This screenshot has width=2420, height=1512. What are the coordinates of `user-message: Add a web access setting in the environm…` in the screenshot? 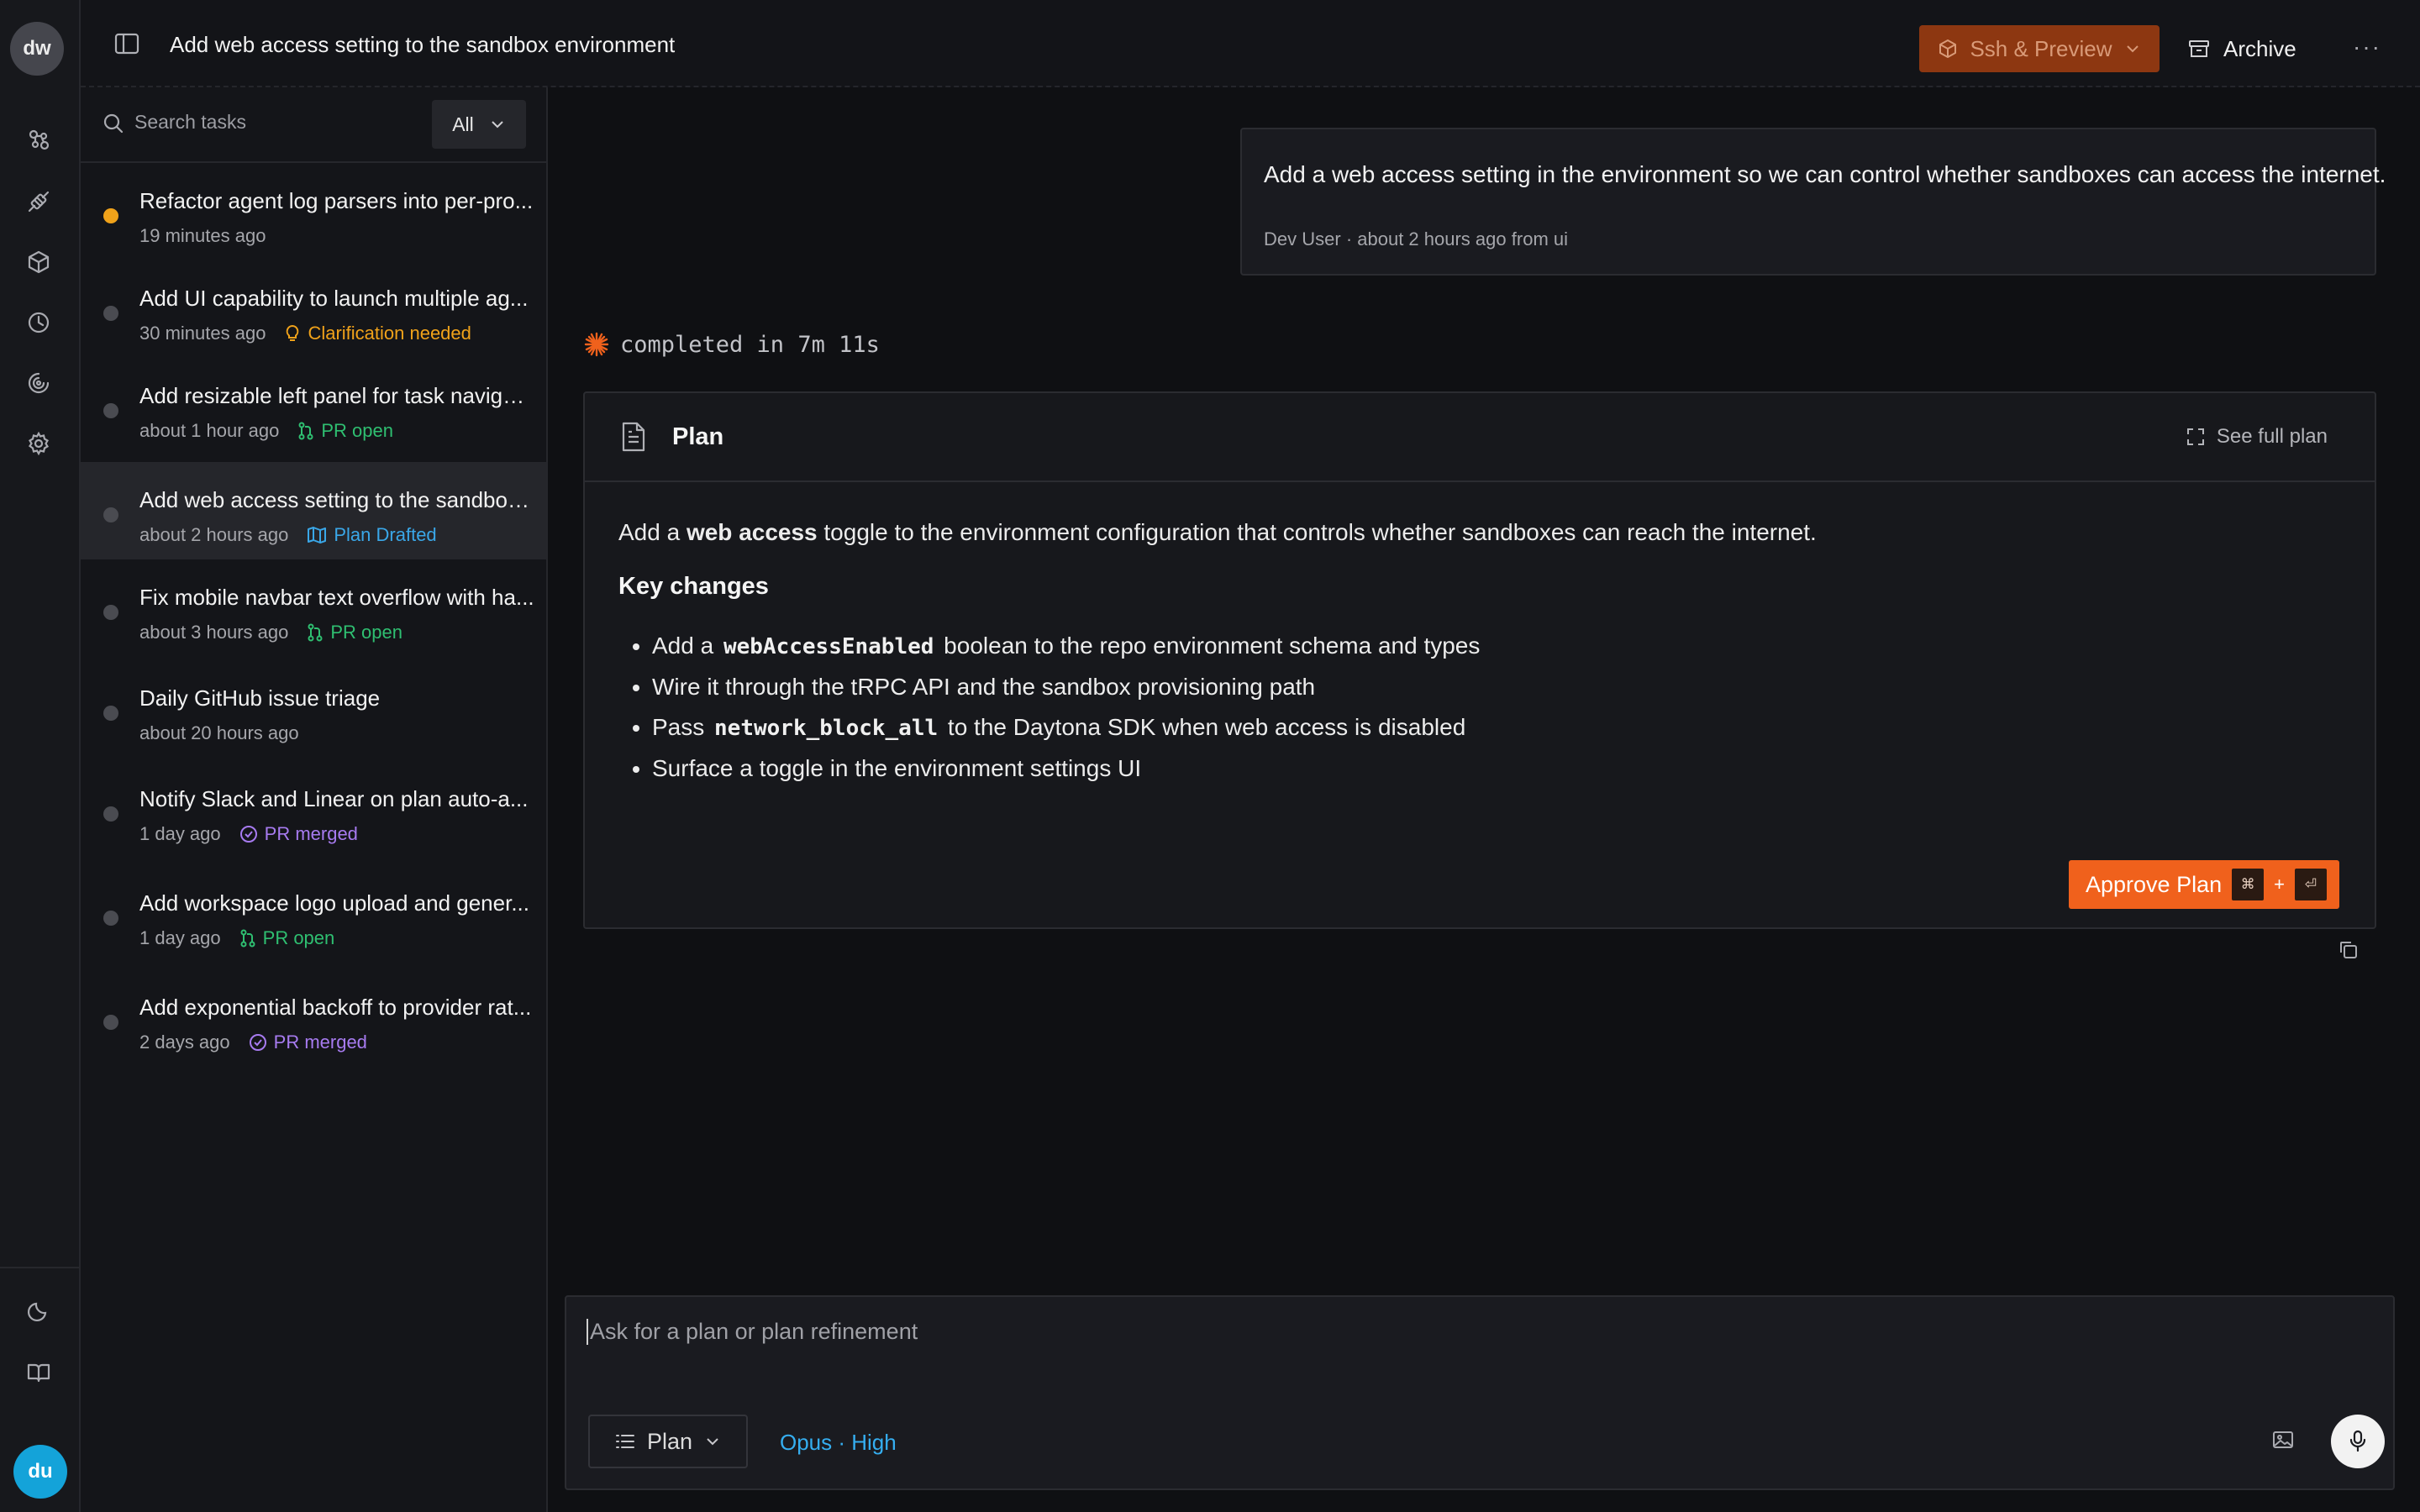 It's located at (1813, 202).